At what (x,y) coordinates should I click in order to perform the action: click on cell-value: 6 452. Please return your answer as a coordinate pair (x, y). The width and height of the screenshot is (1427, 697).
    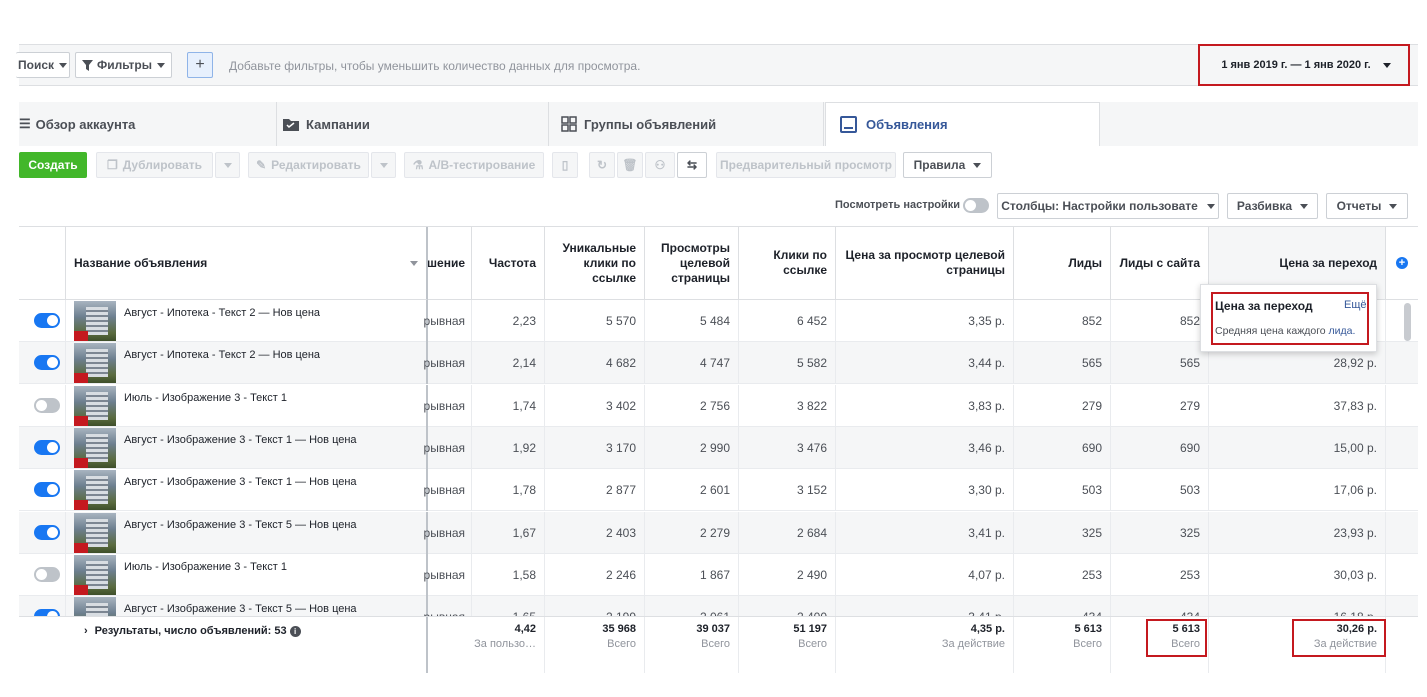
    Looking at the image, I should click on (811, 321).